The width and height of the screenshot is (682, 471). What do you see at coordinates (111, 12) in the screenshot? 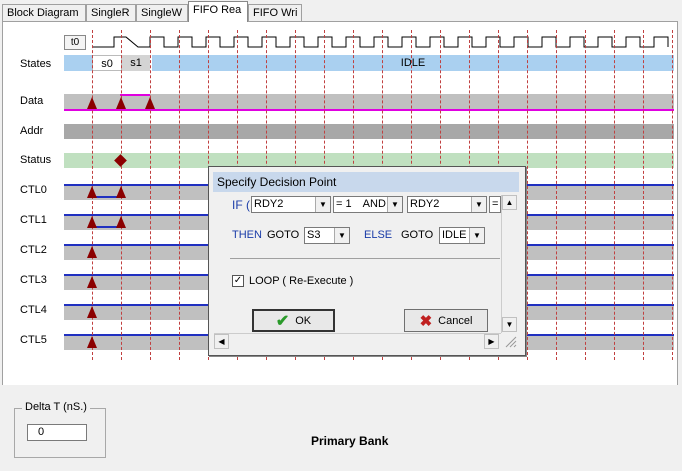
I see `tab-singler: SingleR` at bounding box center [111, 12].